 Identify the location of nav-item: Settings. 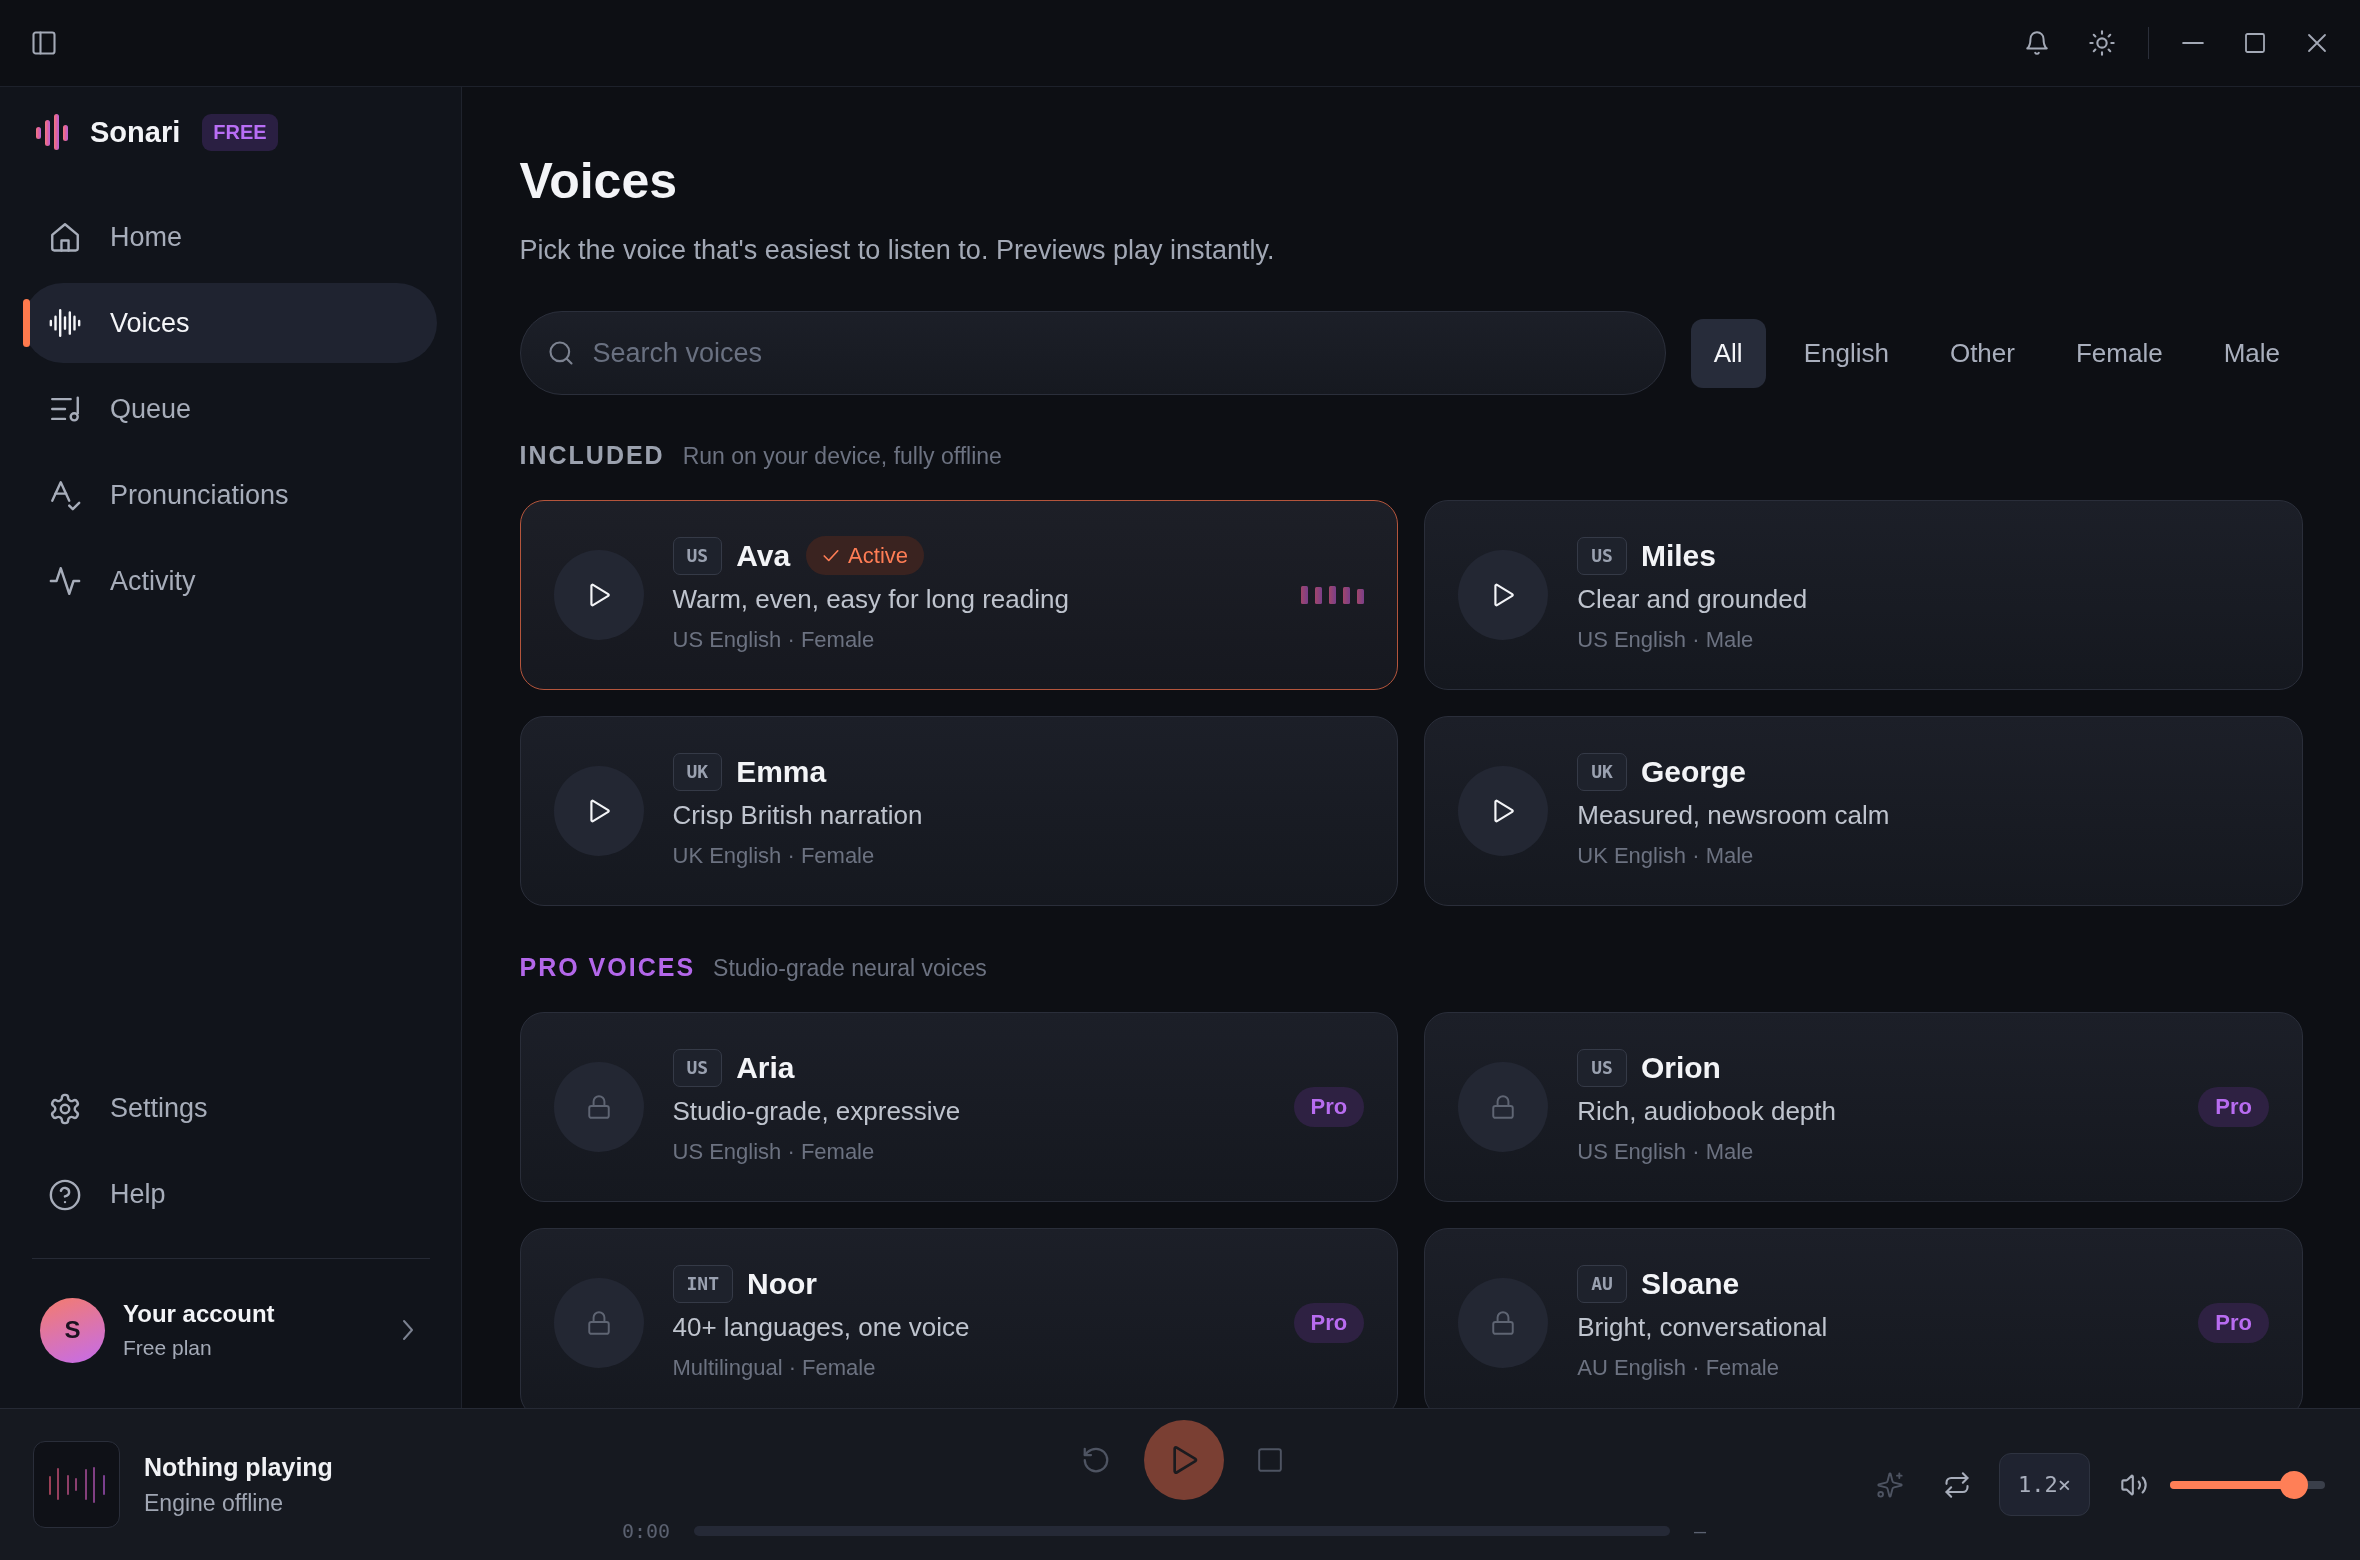
(230, 1108).